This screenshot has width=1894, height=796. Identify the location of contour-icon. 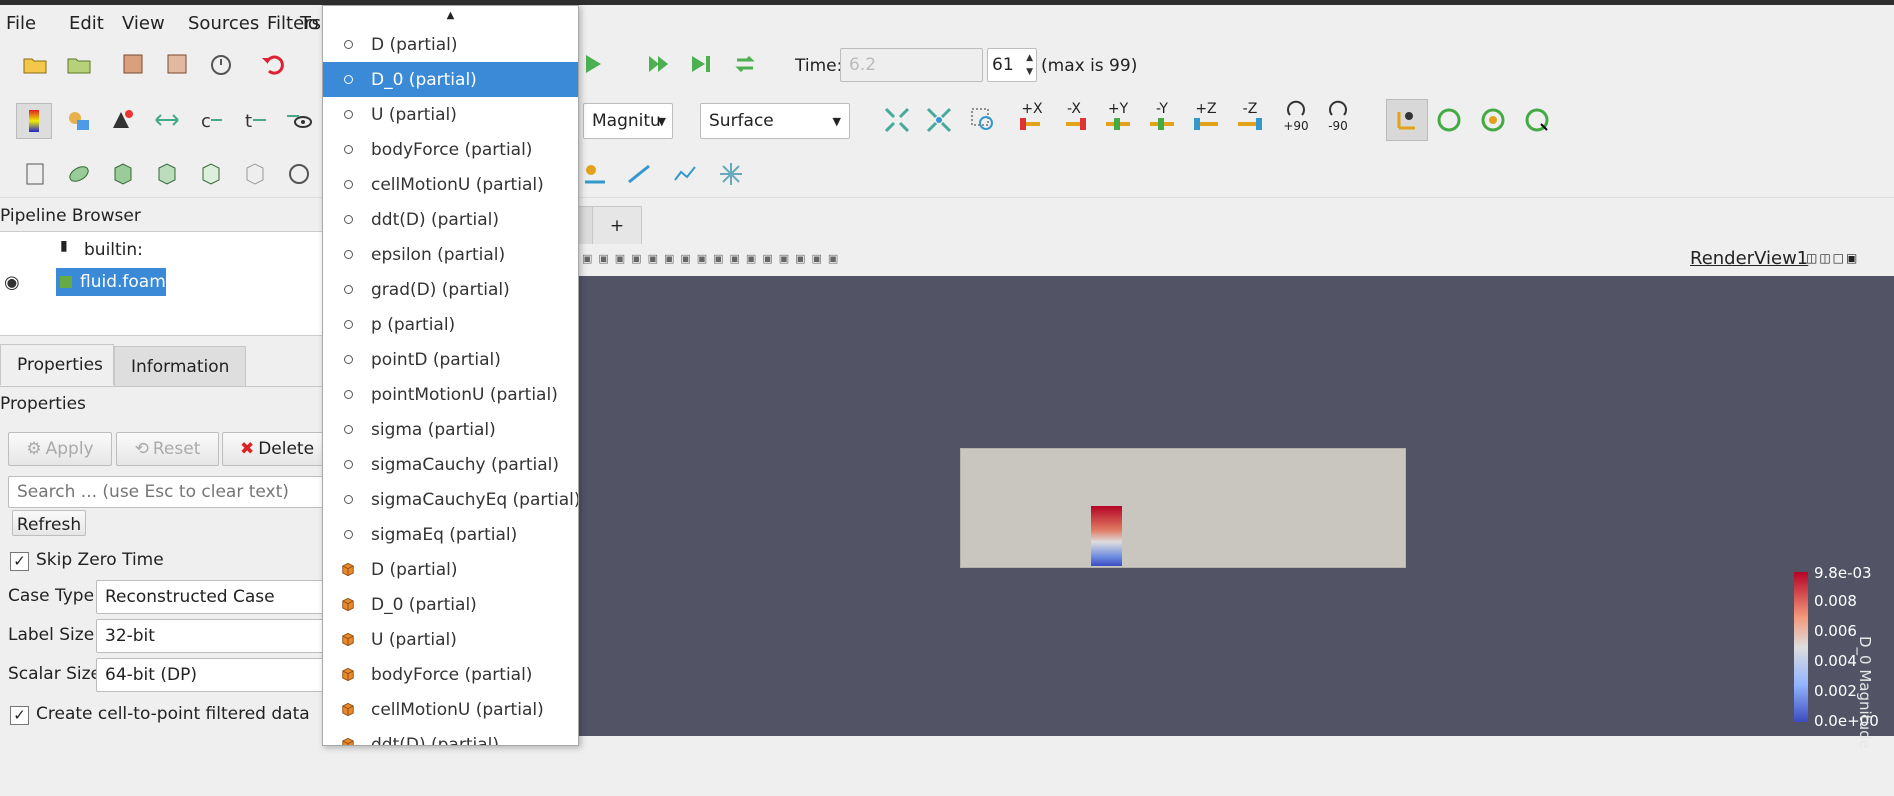
(79, 174).